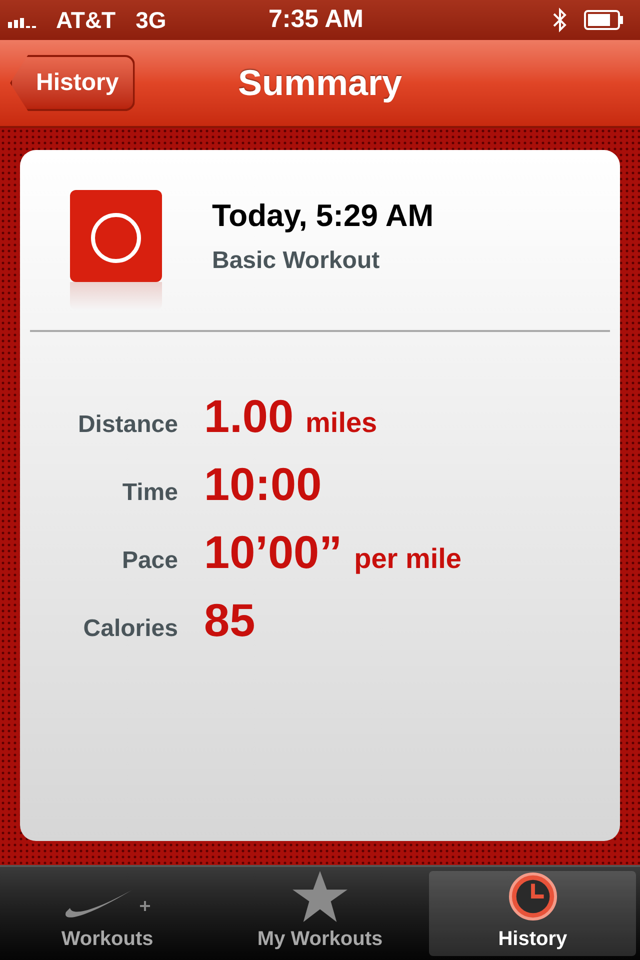 Image resolution: width=640 pixels, height=960 pixels. I want to click on status-time: 7:35 AM, so click(316, 20).